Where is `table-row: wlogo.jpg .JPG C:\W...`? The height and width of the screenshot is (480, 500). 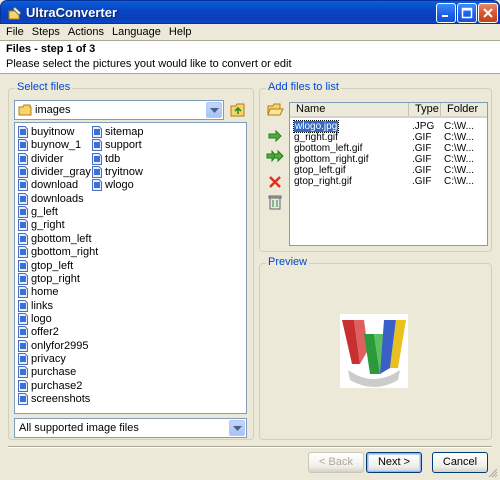
table-row: wlogo.jpg .JPG C:\W... is located at coordinates (388, 126).